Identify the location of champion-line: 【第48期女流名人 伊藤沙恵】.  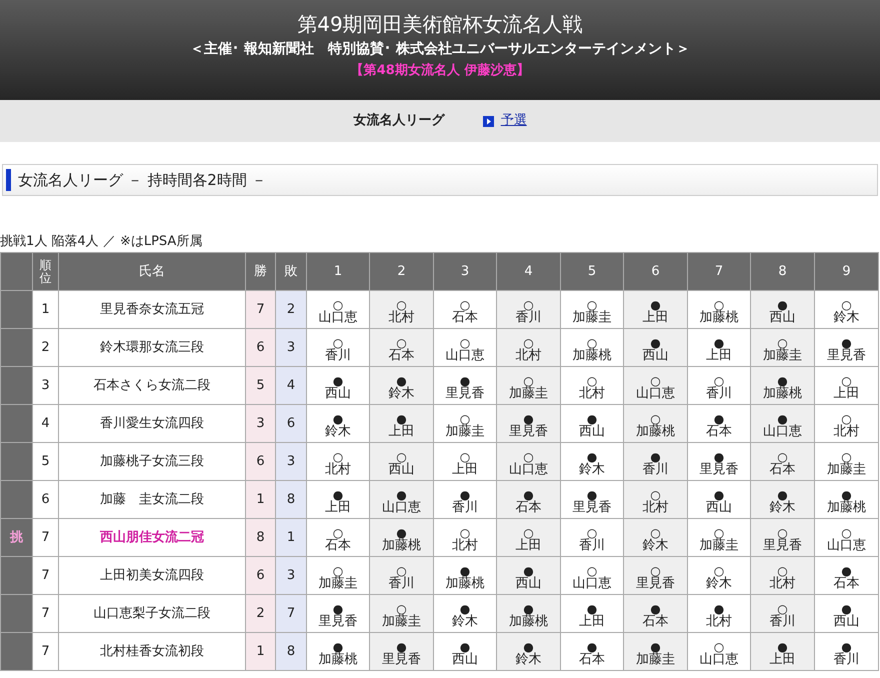
(440, 71).